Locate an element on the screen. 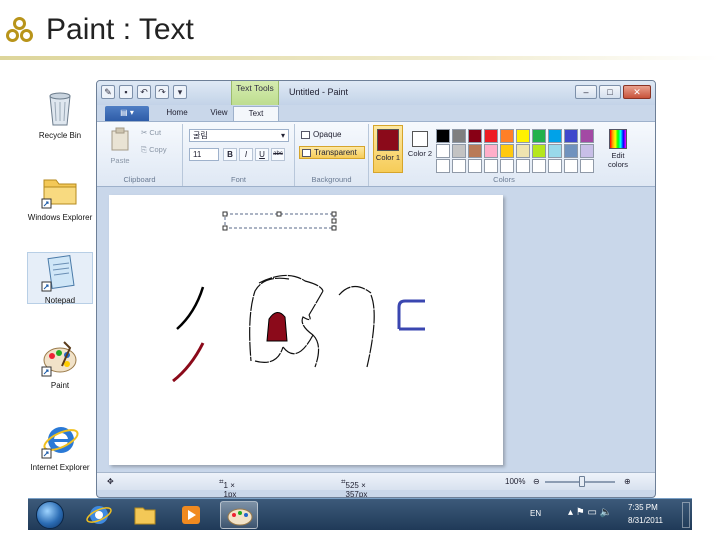 The height and width of the screenshot is (540, 720). redo-icon: ↷ is located at coordinates (162, 92).